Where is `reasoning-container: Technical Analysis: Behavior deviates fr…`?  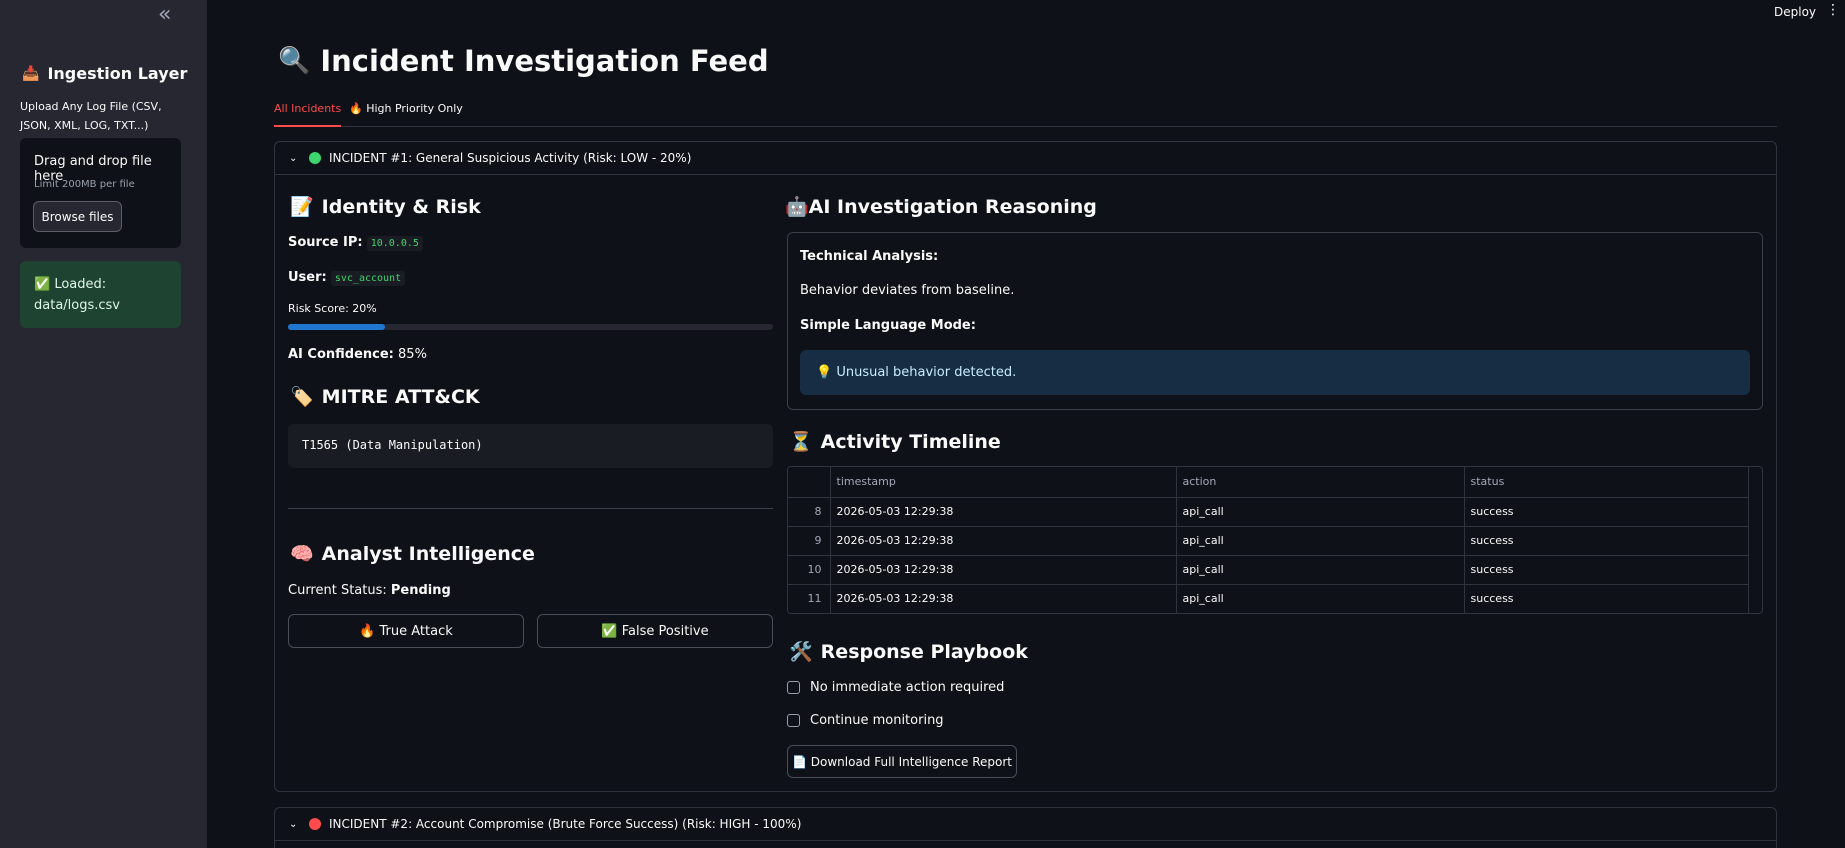 reasoning-container: Technical Analysis: Behavior deviates fr… is located at coordinates (1275, 321).